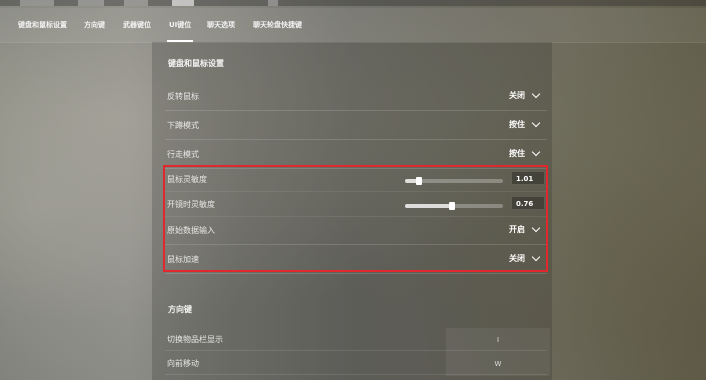 The height and width of the screenshot is (380, 706). What do you see at coordinates (137, 25) in the screenshot?
I see `tab-weapon-keys: 武器键位` at bounding box center [137, 25].